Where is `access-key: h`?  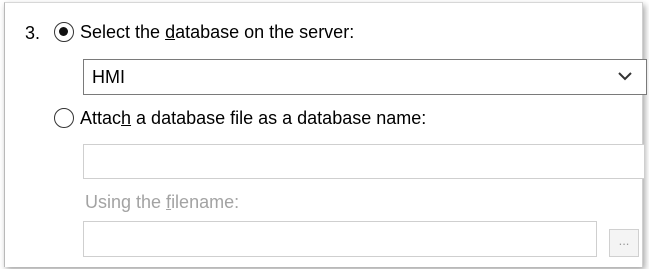 access-key: h is located at coordinates (126, 118).